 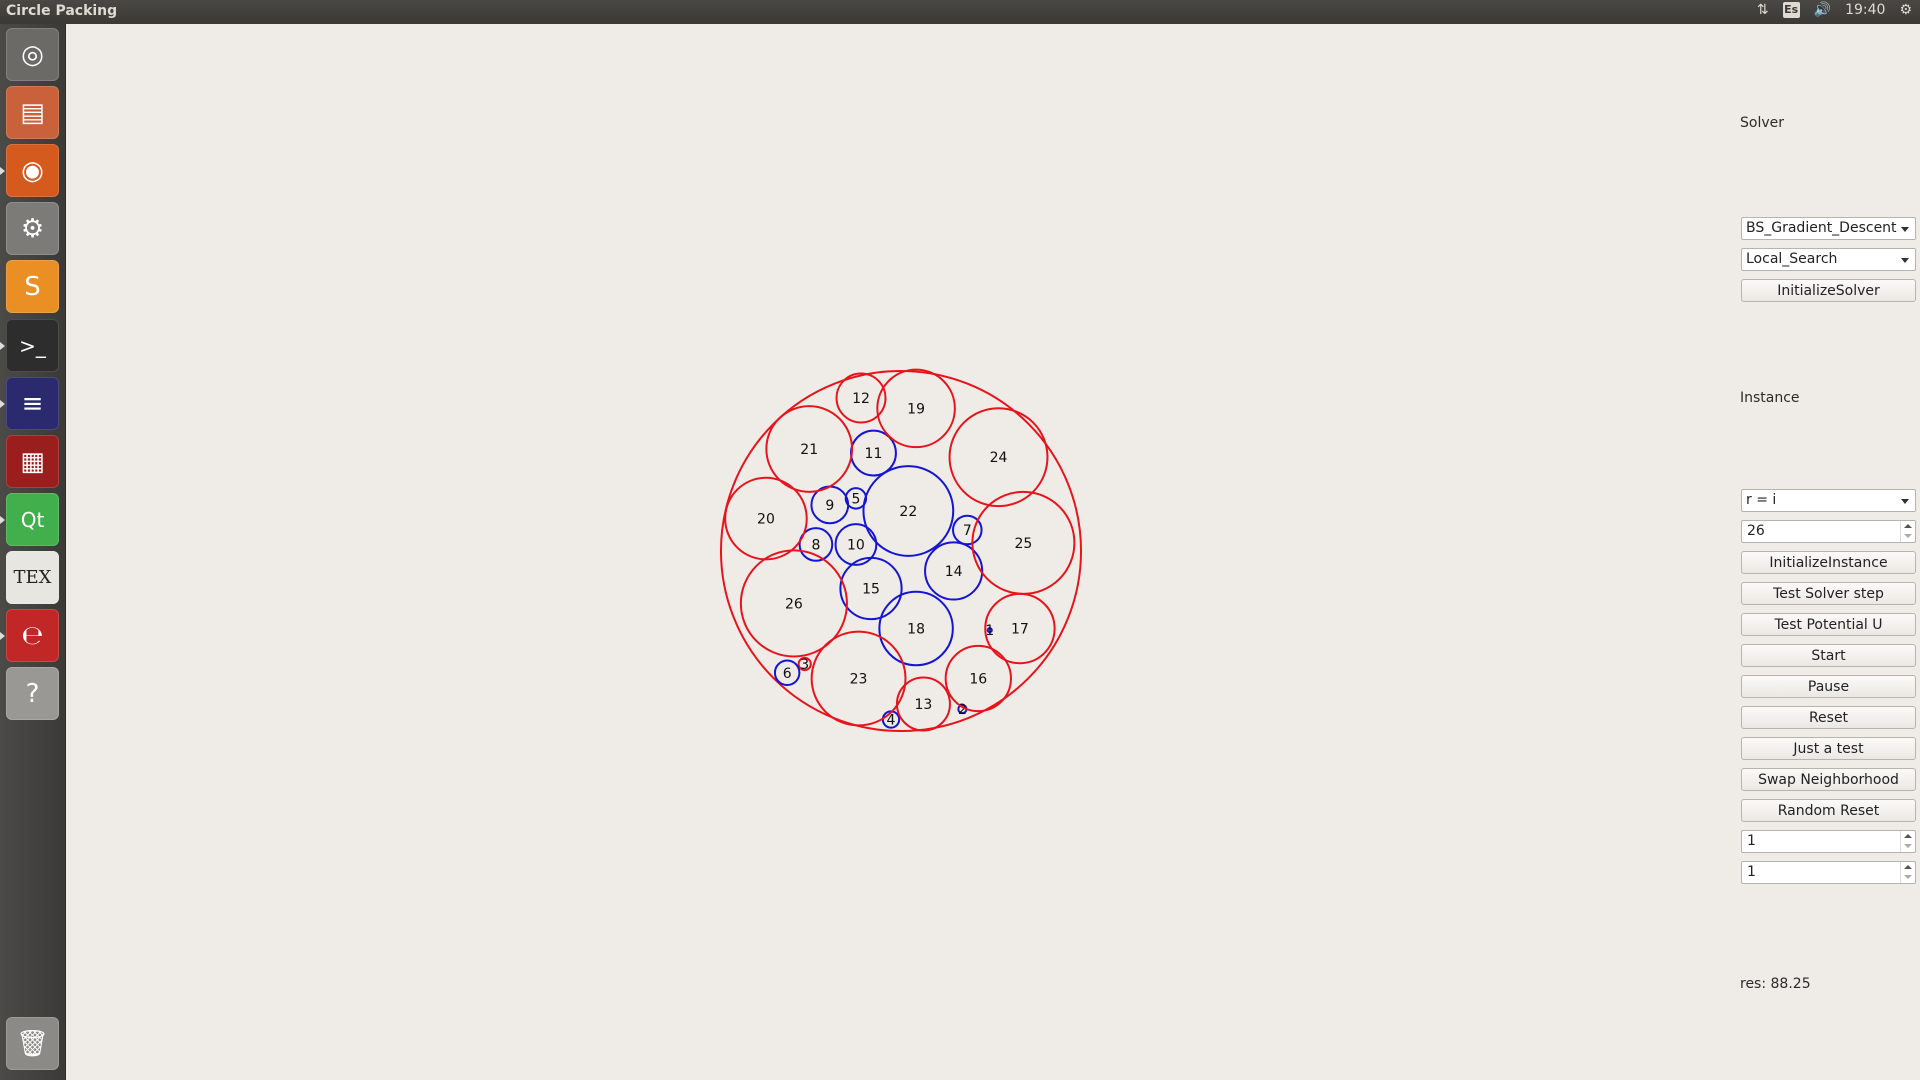 I want to click on just-a-test-button: Just a test, so click(x=1828, y=748).